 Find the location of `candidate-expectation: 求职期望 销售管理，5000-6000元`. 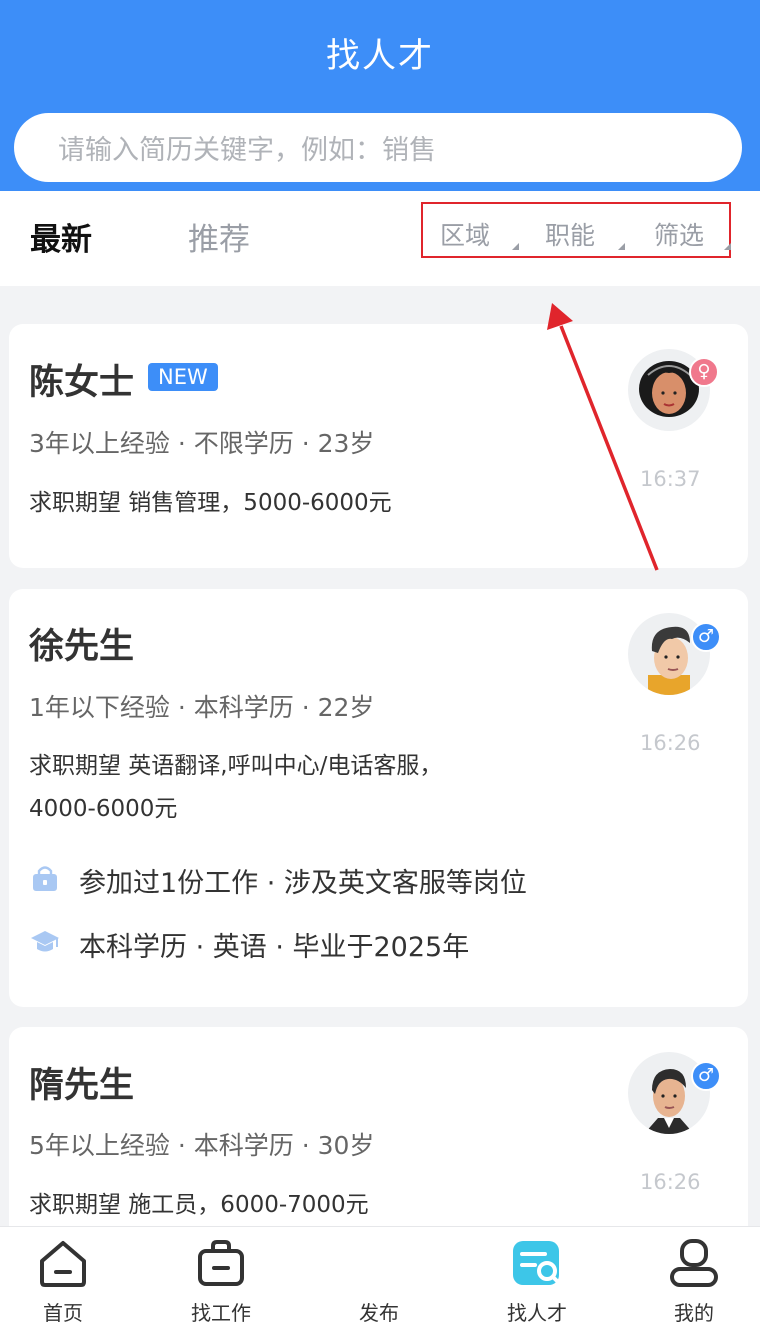

candidate-expectation: 求职期望 销售管理，5000-6000元 is located at coordinates (210, 503).